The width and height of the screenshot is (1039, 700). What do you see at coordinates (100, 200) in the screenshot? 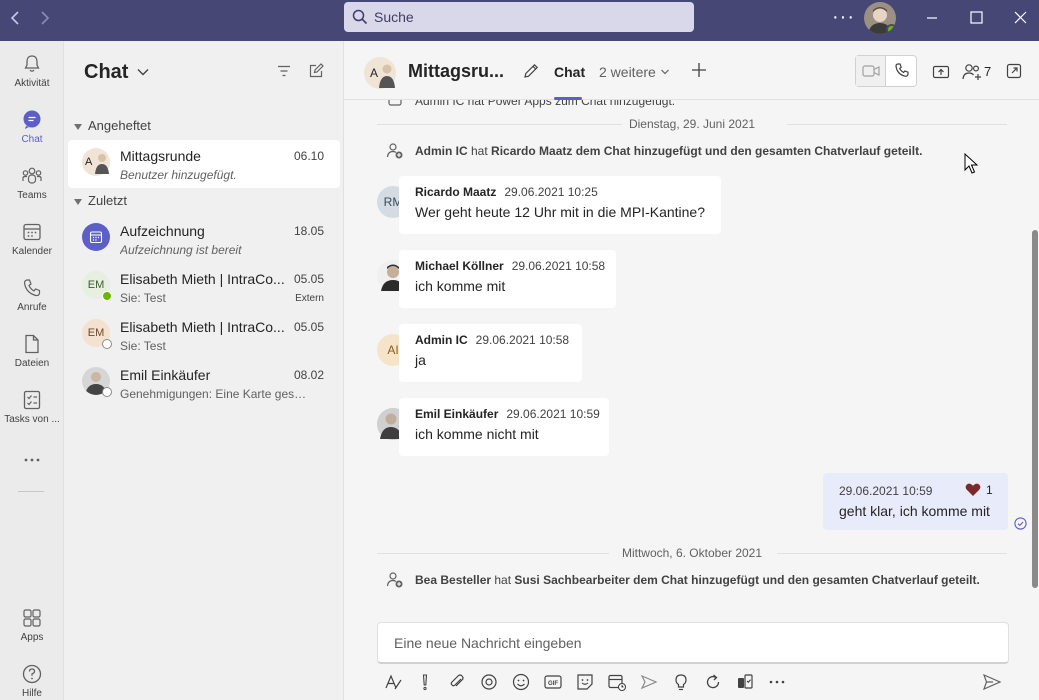
I see `section-recent: Zuletzt` at bounding box center [100, 200].